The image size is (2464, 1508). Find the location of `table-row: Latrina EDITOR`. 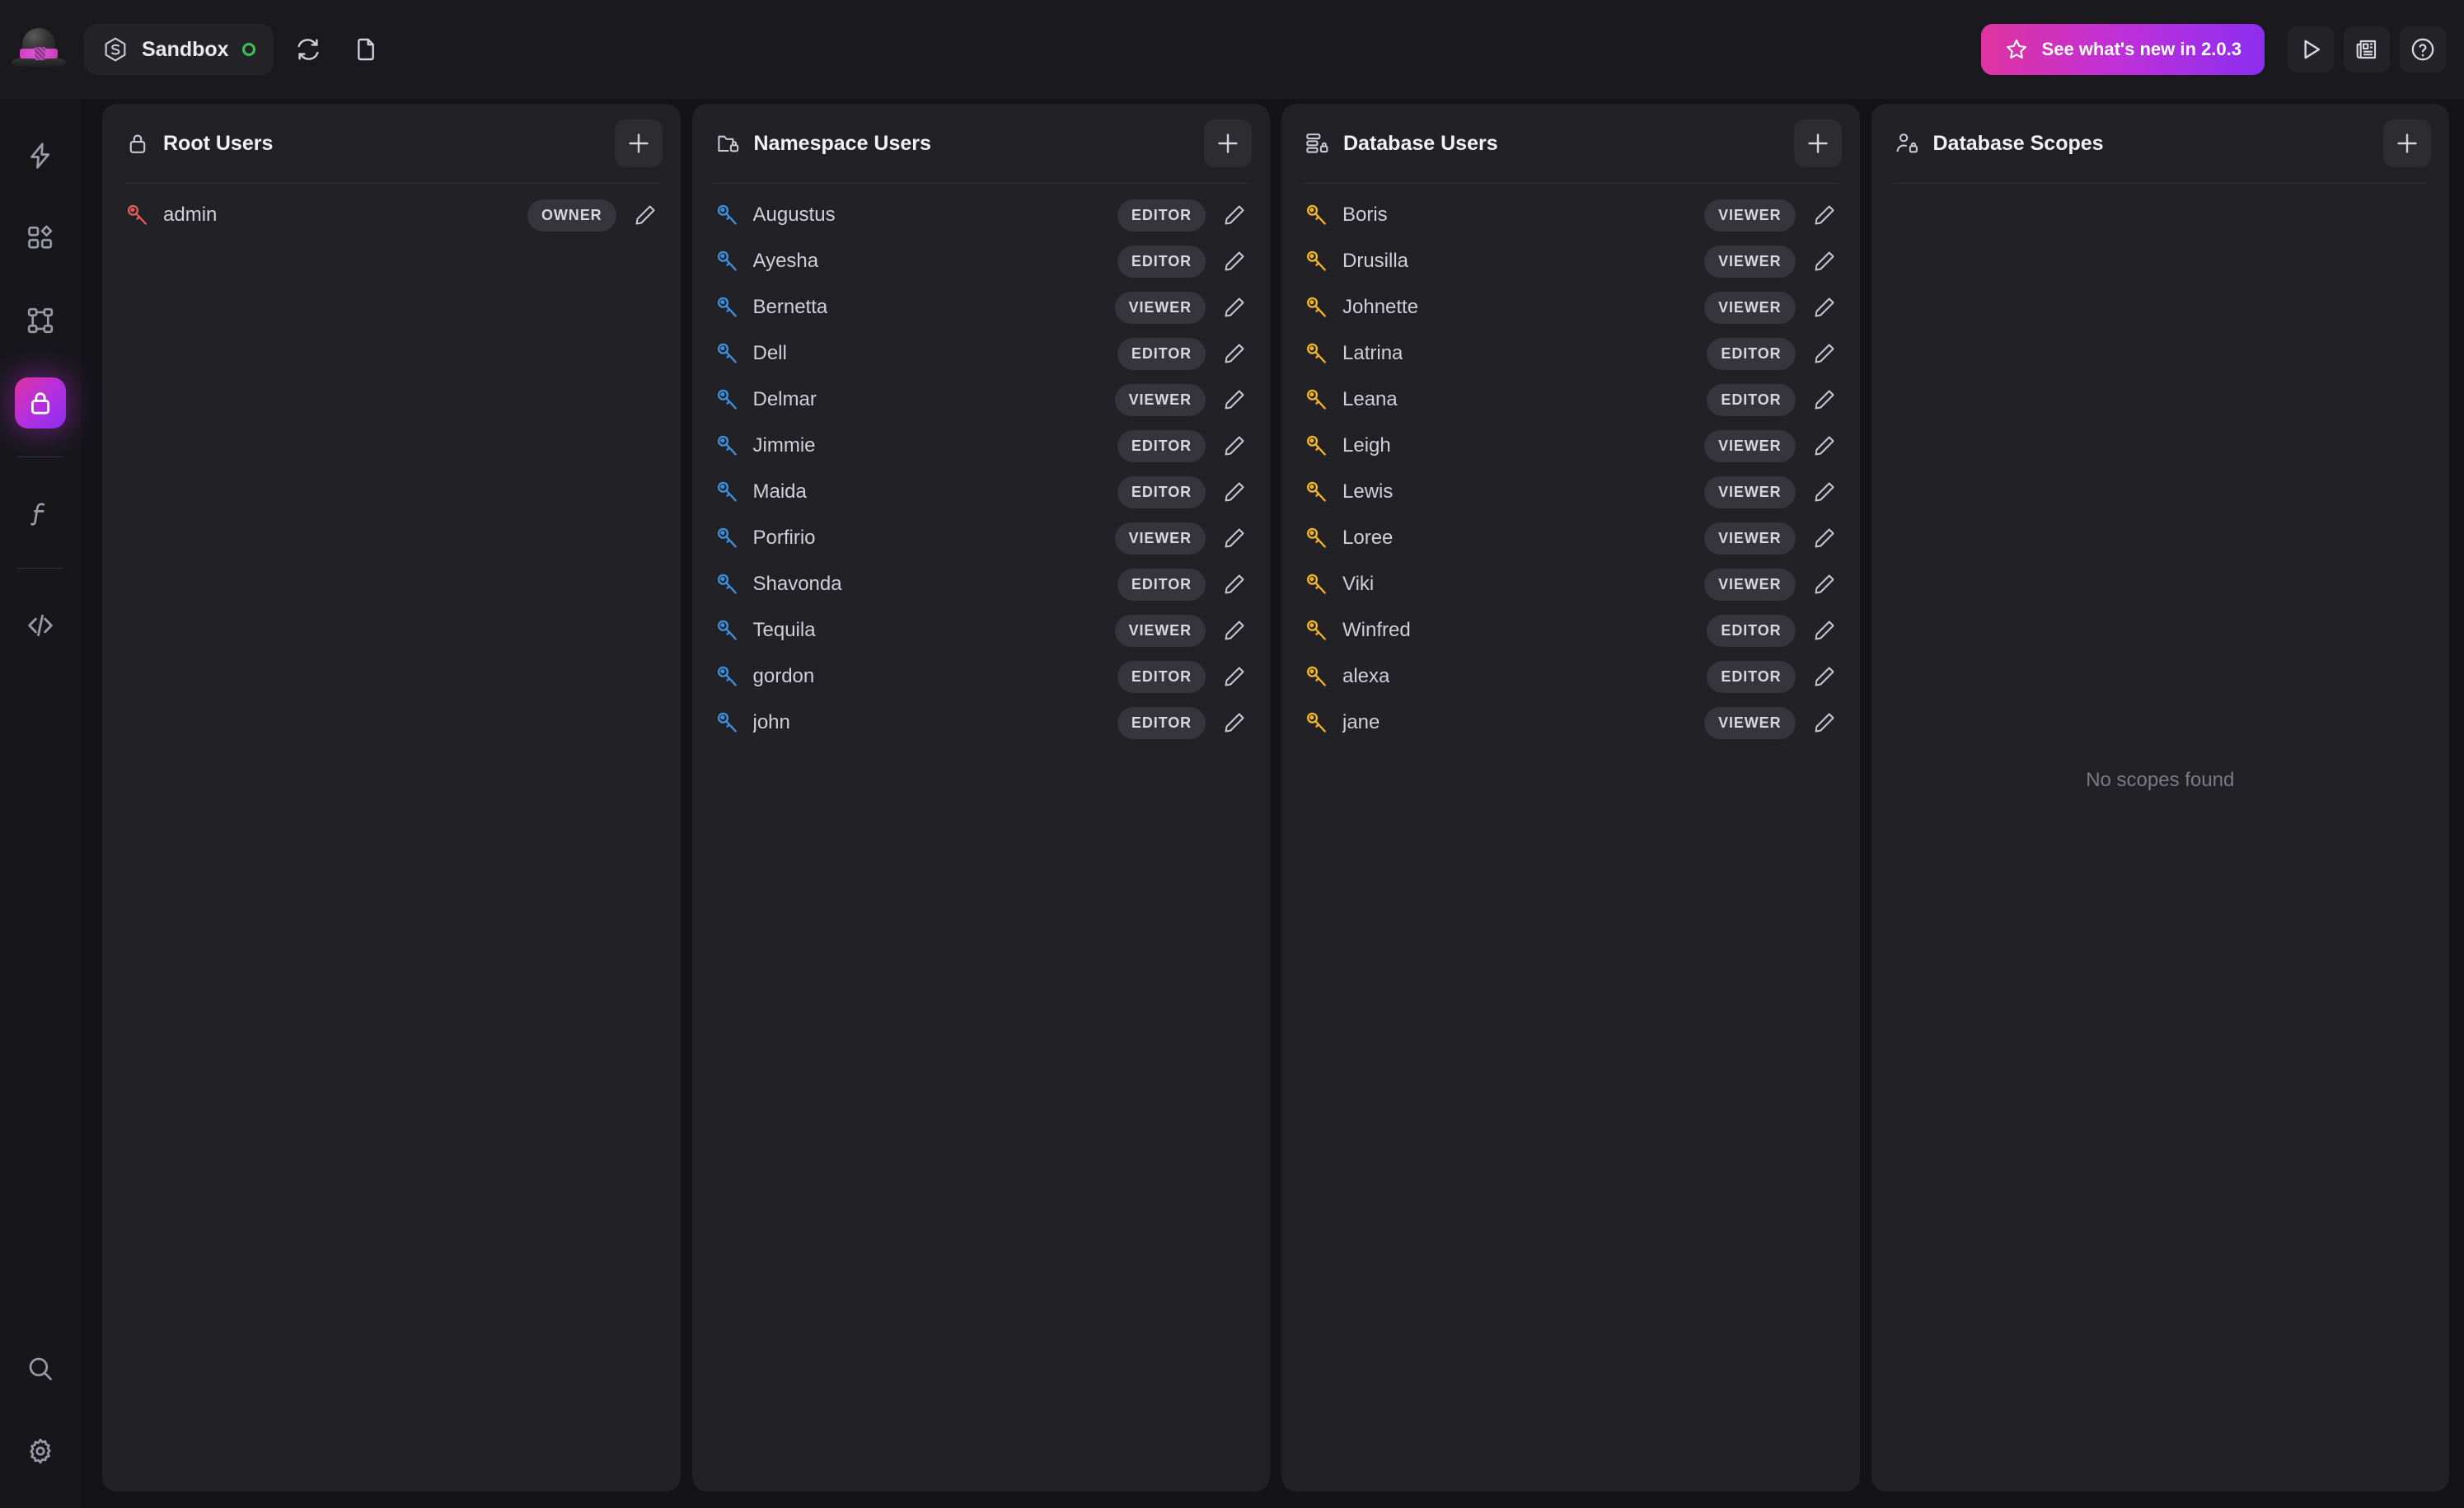

table-row: Latrina EDITOR is located at coordinates (1571, 353).